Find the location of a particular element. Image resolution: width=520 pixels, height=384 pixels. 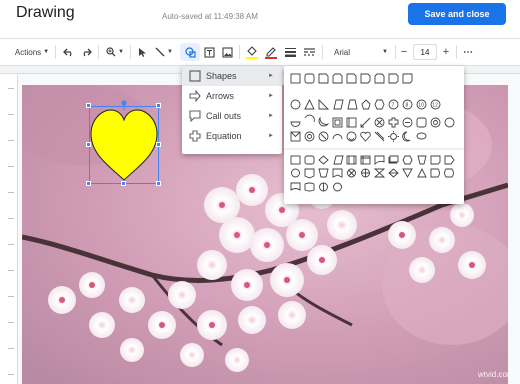

plus-icon is located at coordinates (195, 136).